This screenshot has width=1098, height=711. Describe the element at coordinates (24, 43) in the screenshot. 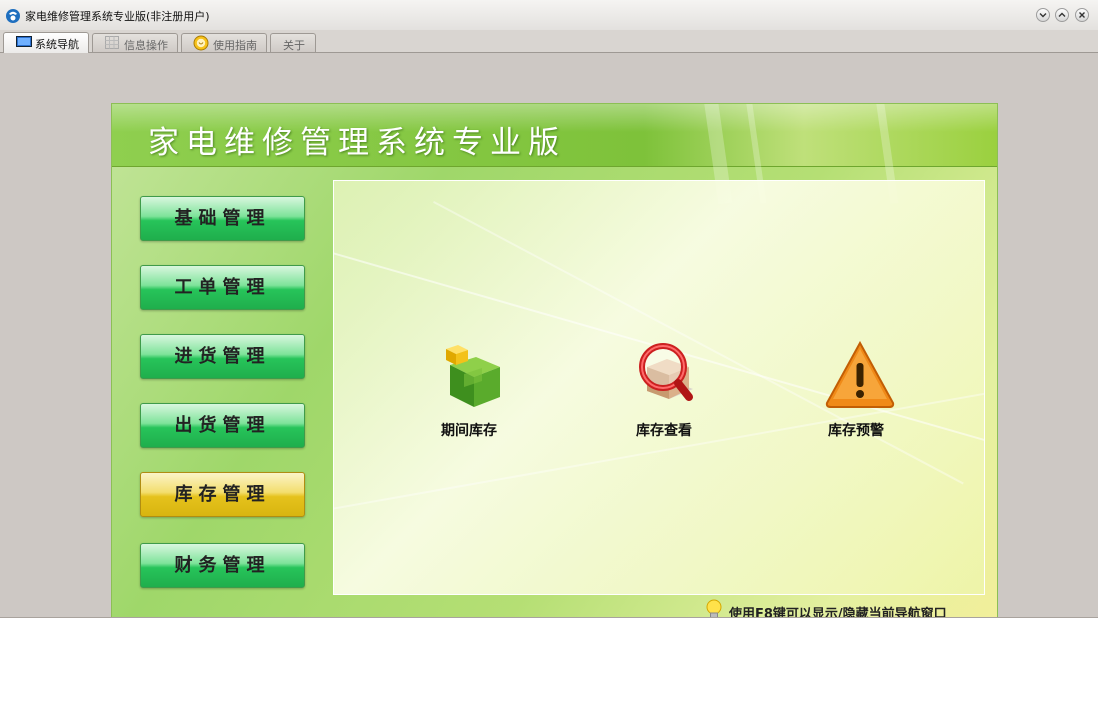

I see `monitor-icon` at that location.